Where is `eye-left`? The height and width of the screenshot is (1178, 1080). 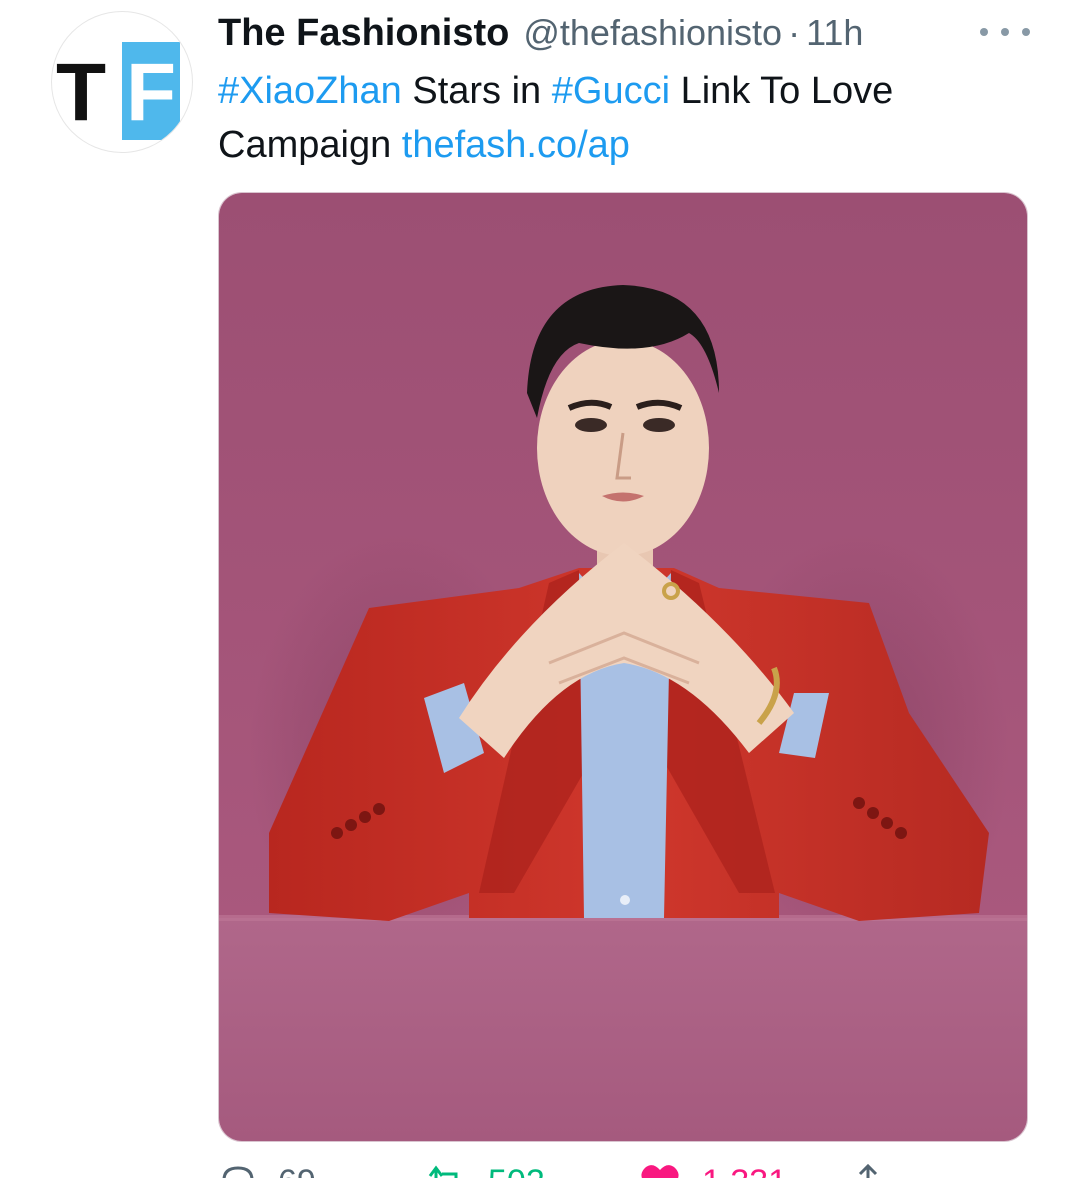
eye-left is located at coordinates (591, 425).